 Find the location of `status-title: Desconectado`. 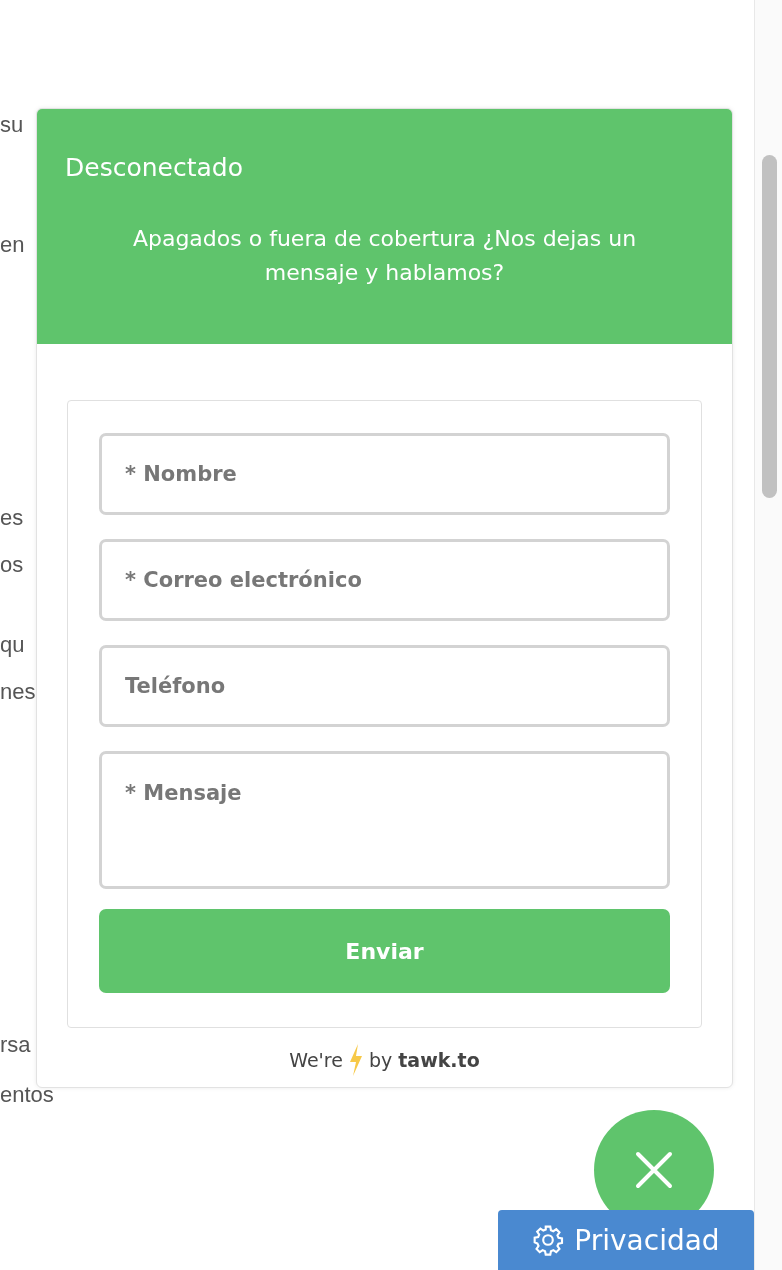

status-title: Desconectado is located at coordinates (154, 167).